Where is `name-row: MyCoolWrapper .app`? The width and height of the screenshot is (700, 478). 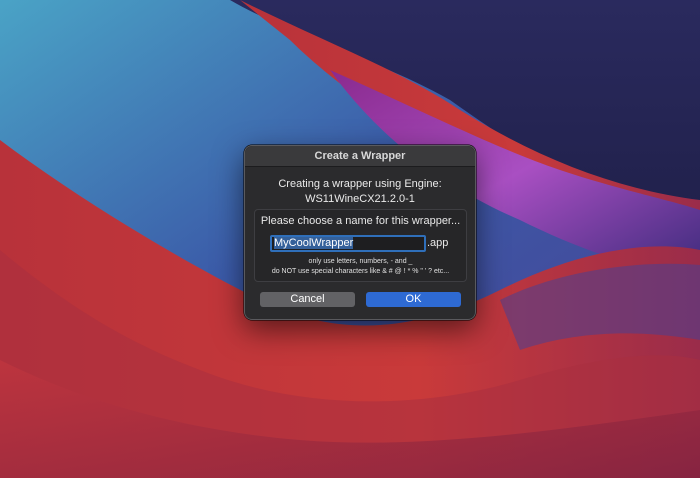 name-row: MyCoolWrapper .app is located at coordinates (359, 243).